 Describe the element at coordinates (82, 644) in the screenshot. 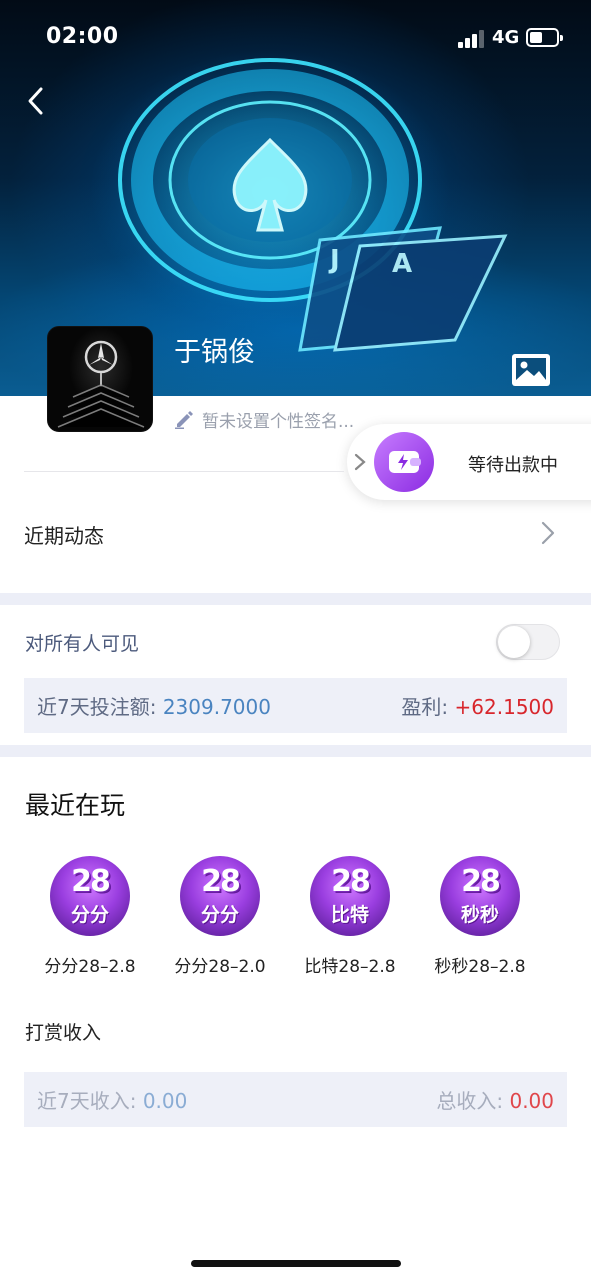

I see `visibility-label: 对所有人可见` at that location.